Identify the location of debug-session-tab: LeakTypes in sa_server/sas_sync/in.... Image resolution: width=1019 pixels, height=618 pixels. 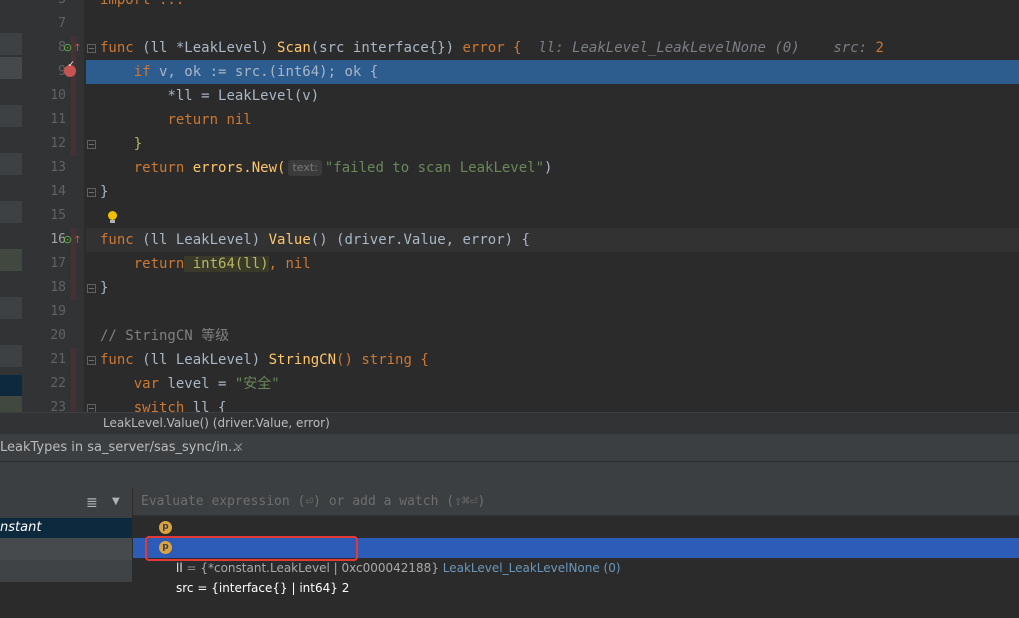
(120, 448).